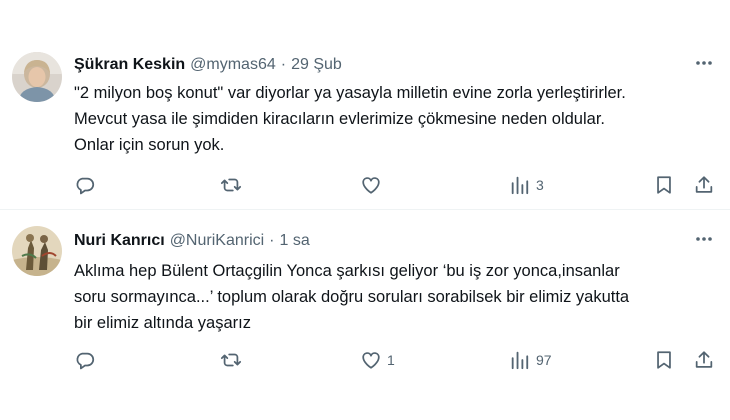 Image resolution: width=730 pixels, height=420 pixels. I want to click on display-name: Şükran Keskin, so click(129, 65).